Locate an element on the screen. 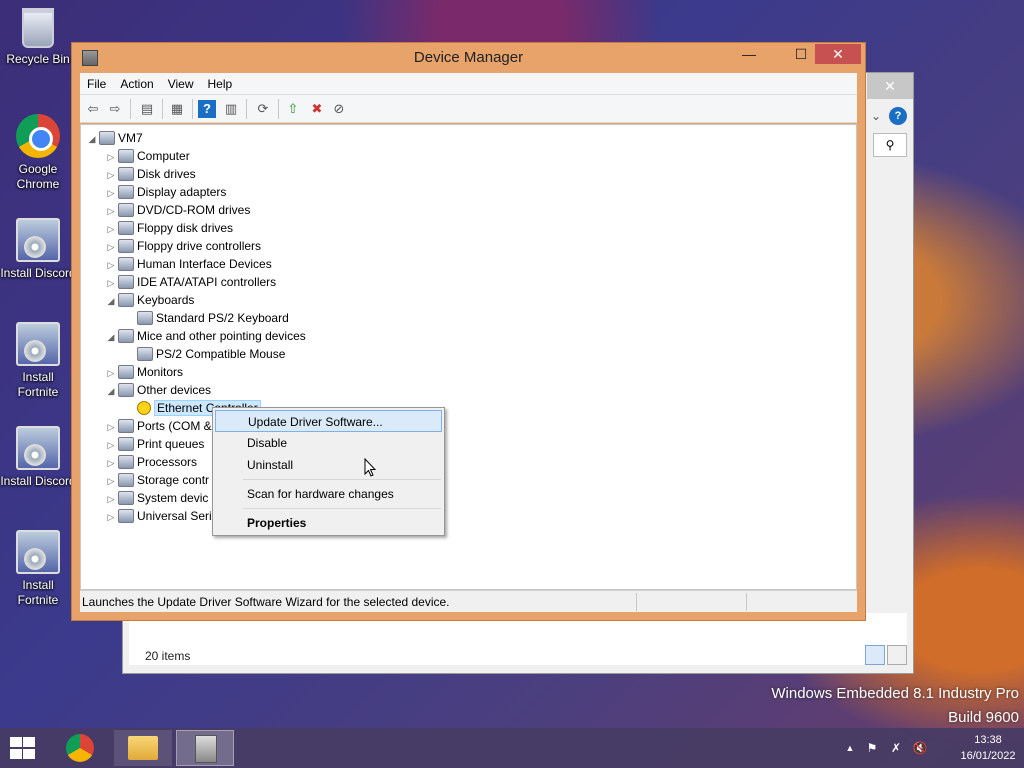  back-icon: ⇦ is located at coordinates (93, 109).